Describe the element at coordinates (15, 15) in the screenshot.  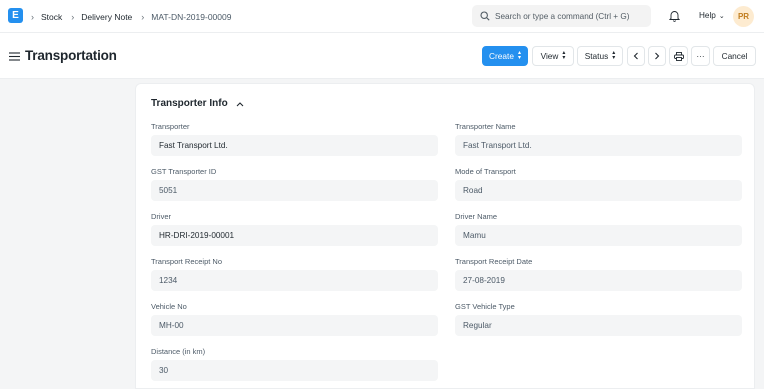
I see `app-logo: E` at that location.